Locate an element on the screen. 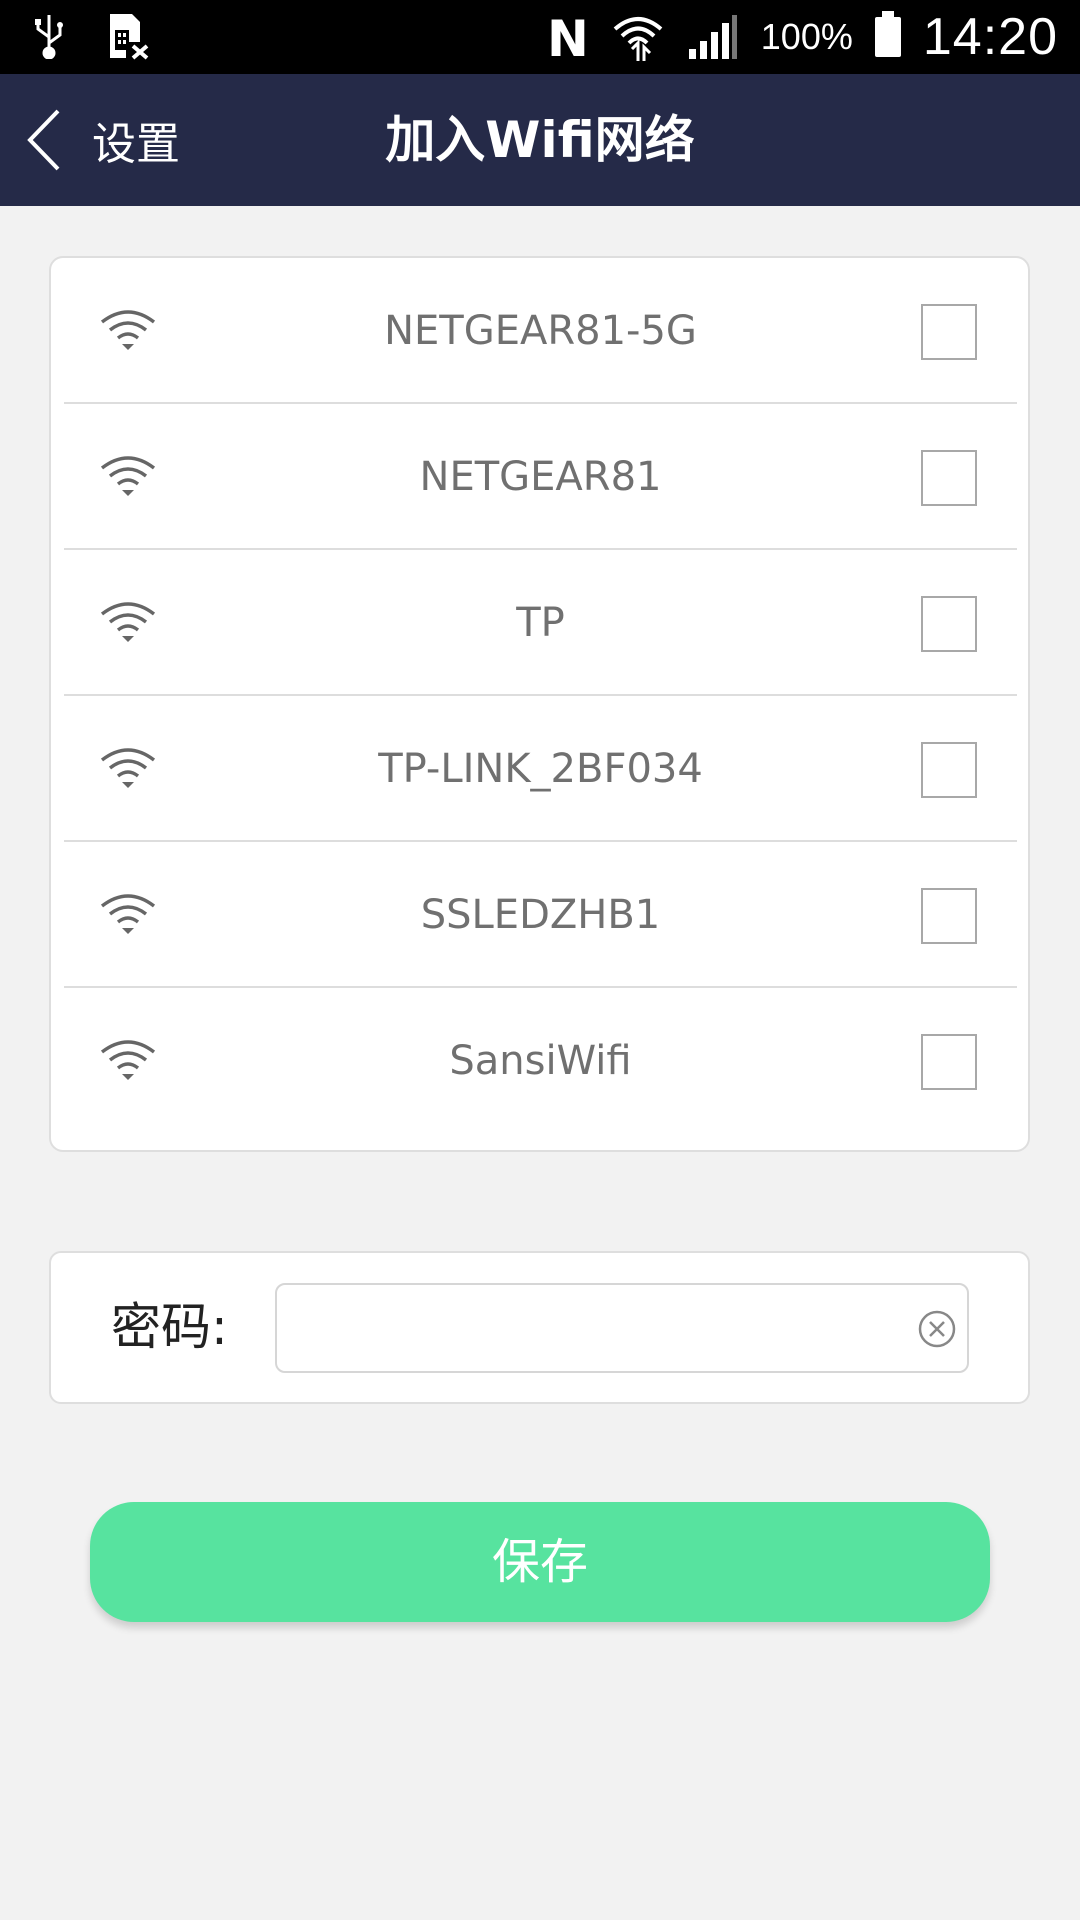 The height and width of the screenshot is (1920, 1080). nav-bar: 设置 加入Wifi网络 is located at coordinates (540, 140).